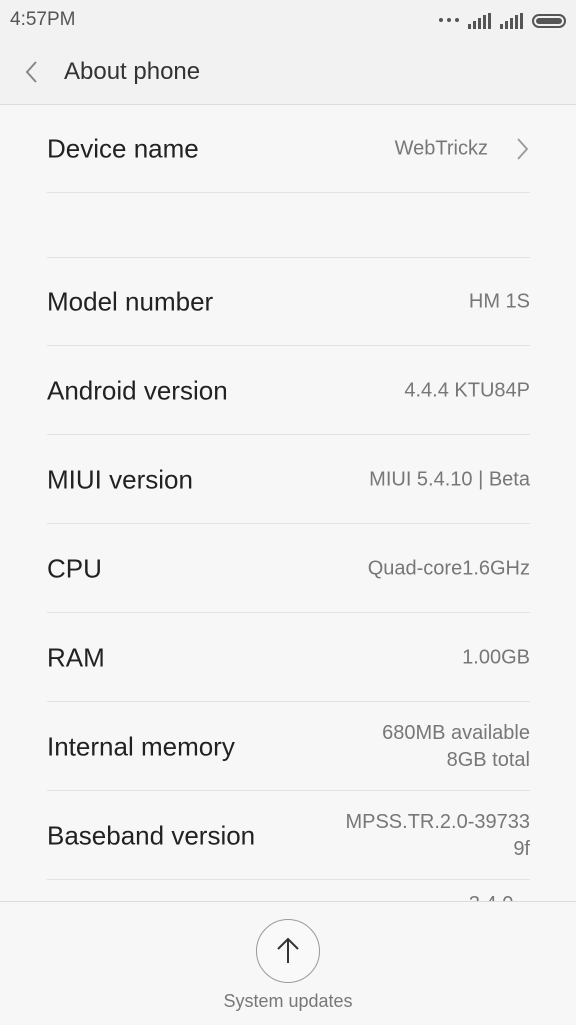 This screenshot has width=576, height=1025. What do you see at coordinates (456, 732) in the screenshot?
I see `value-line: 680MB available` at bounding box center [456, 732].